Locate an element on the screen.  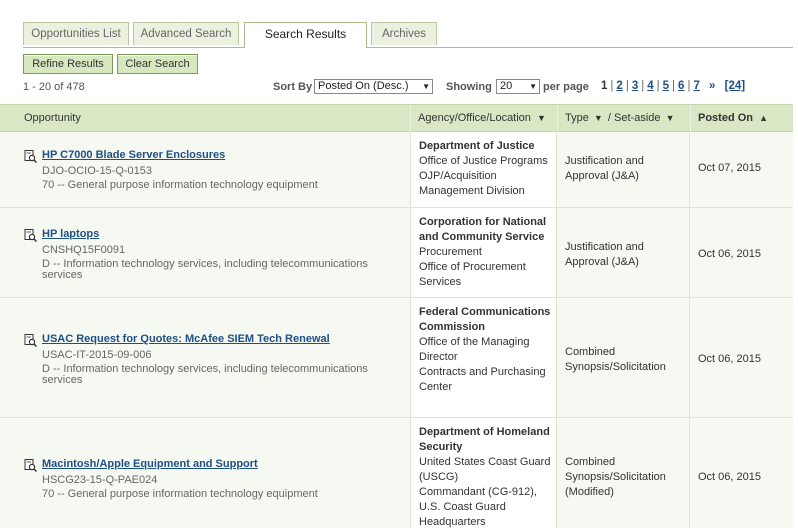
page-link-2: 2 is located at coordinates (619, 86).